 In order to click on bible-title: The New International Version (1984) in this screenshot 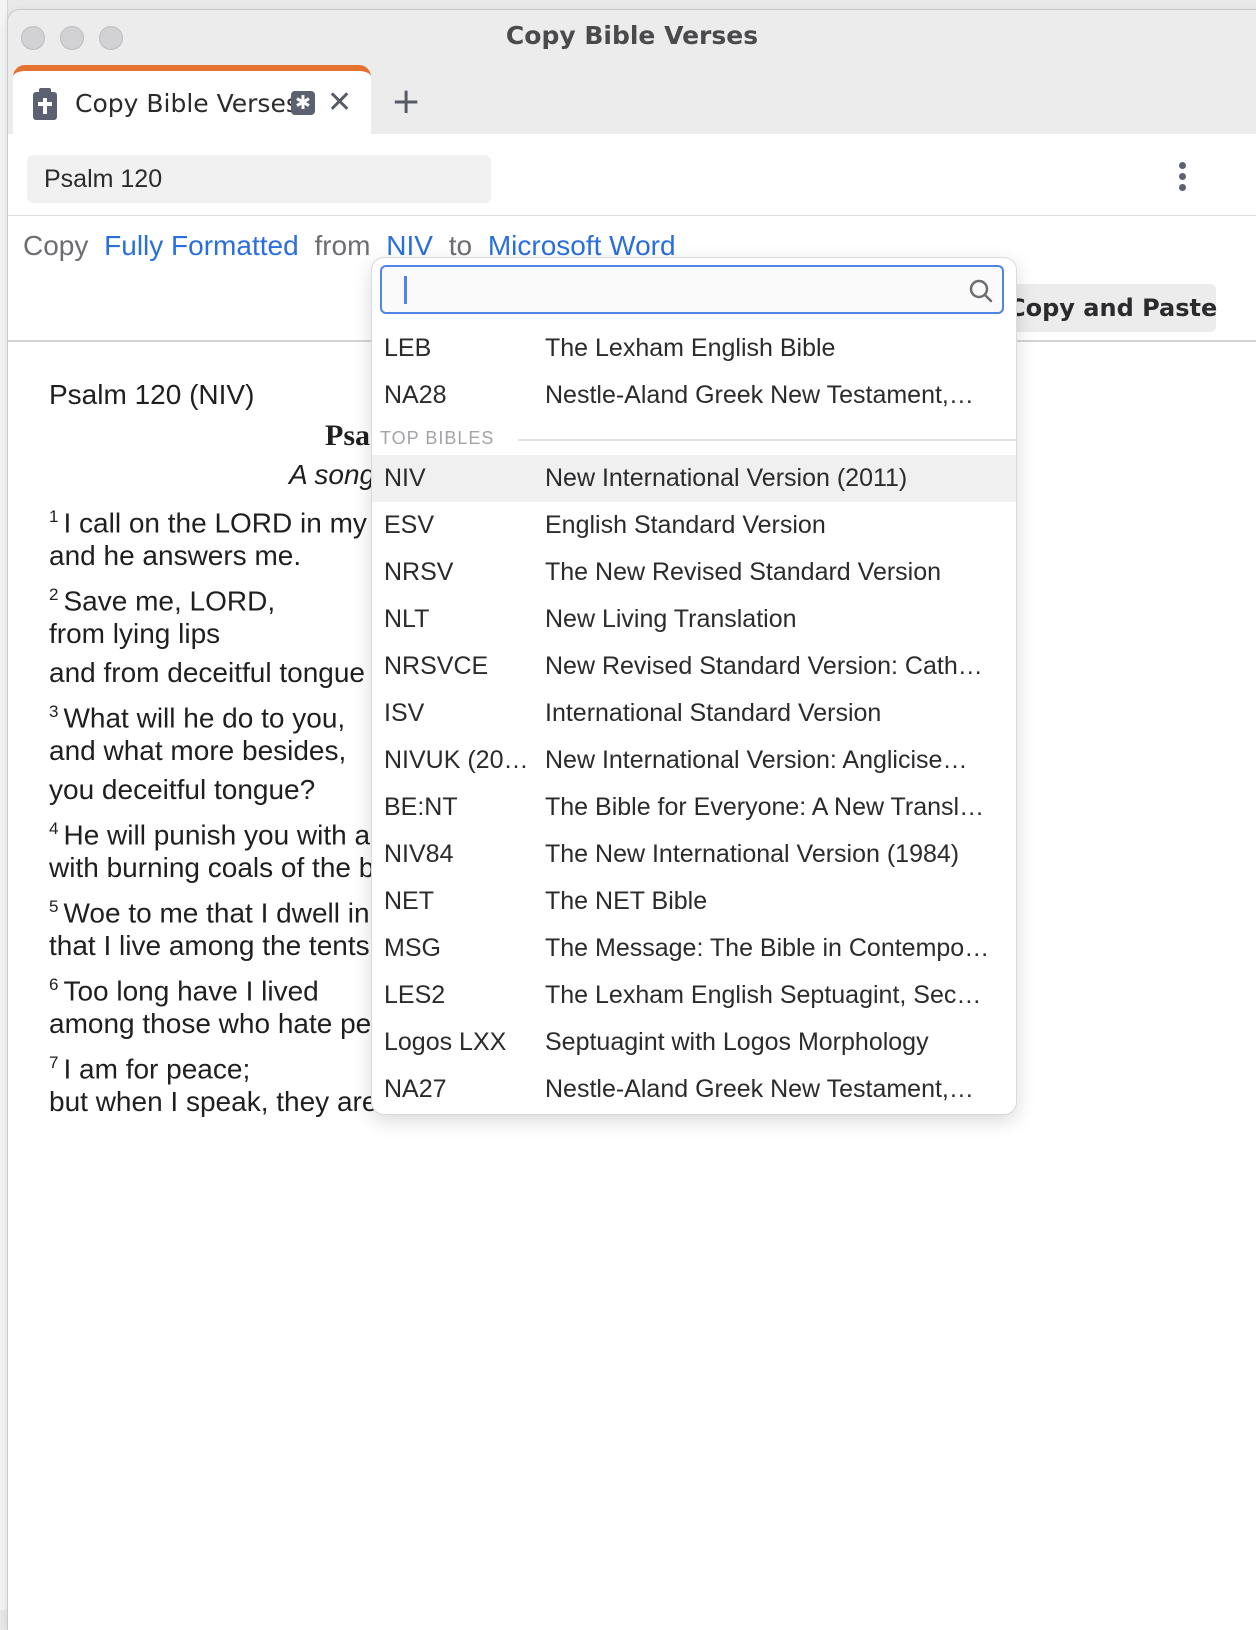, I will do `click(752, 854)`.